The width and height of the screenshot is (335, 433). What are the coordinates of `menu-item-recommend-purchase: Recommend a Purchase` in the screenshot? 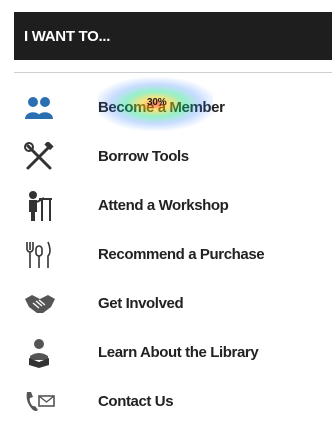 It's located at (173, 254).